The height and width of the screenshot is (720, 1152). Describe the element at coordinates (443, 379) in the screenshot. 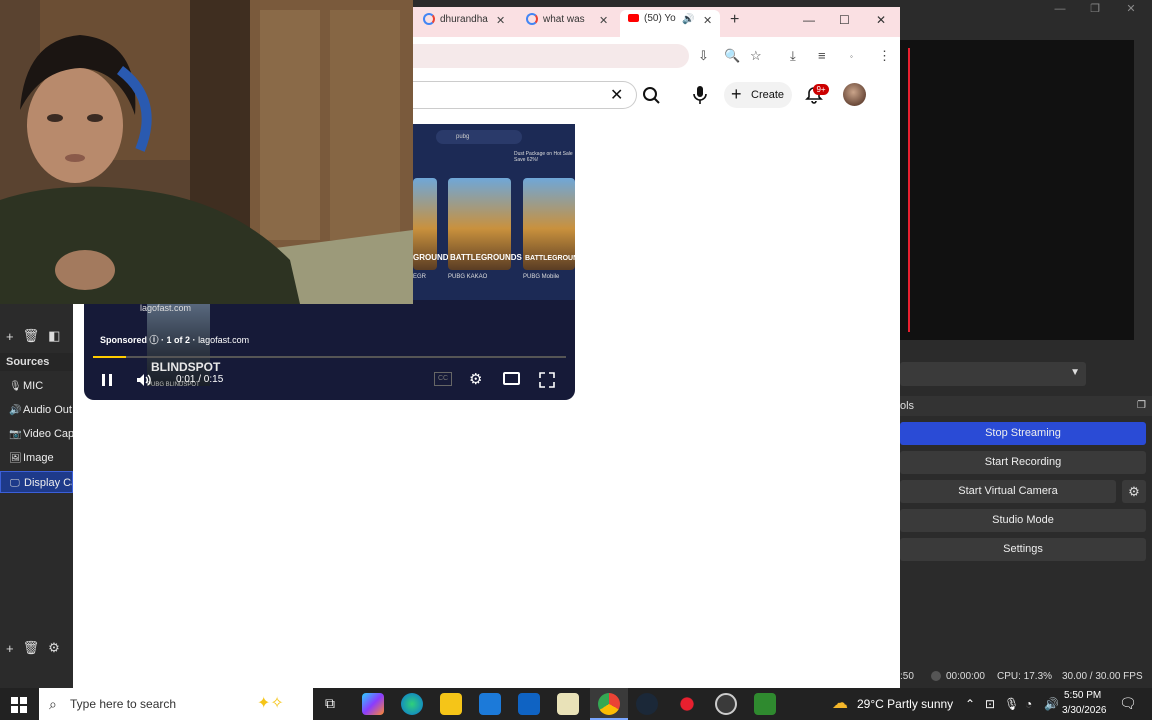

I see `captions-icon: CC` at that location.